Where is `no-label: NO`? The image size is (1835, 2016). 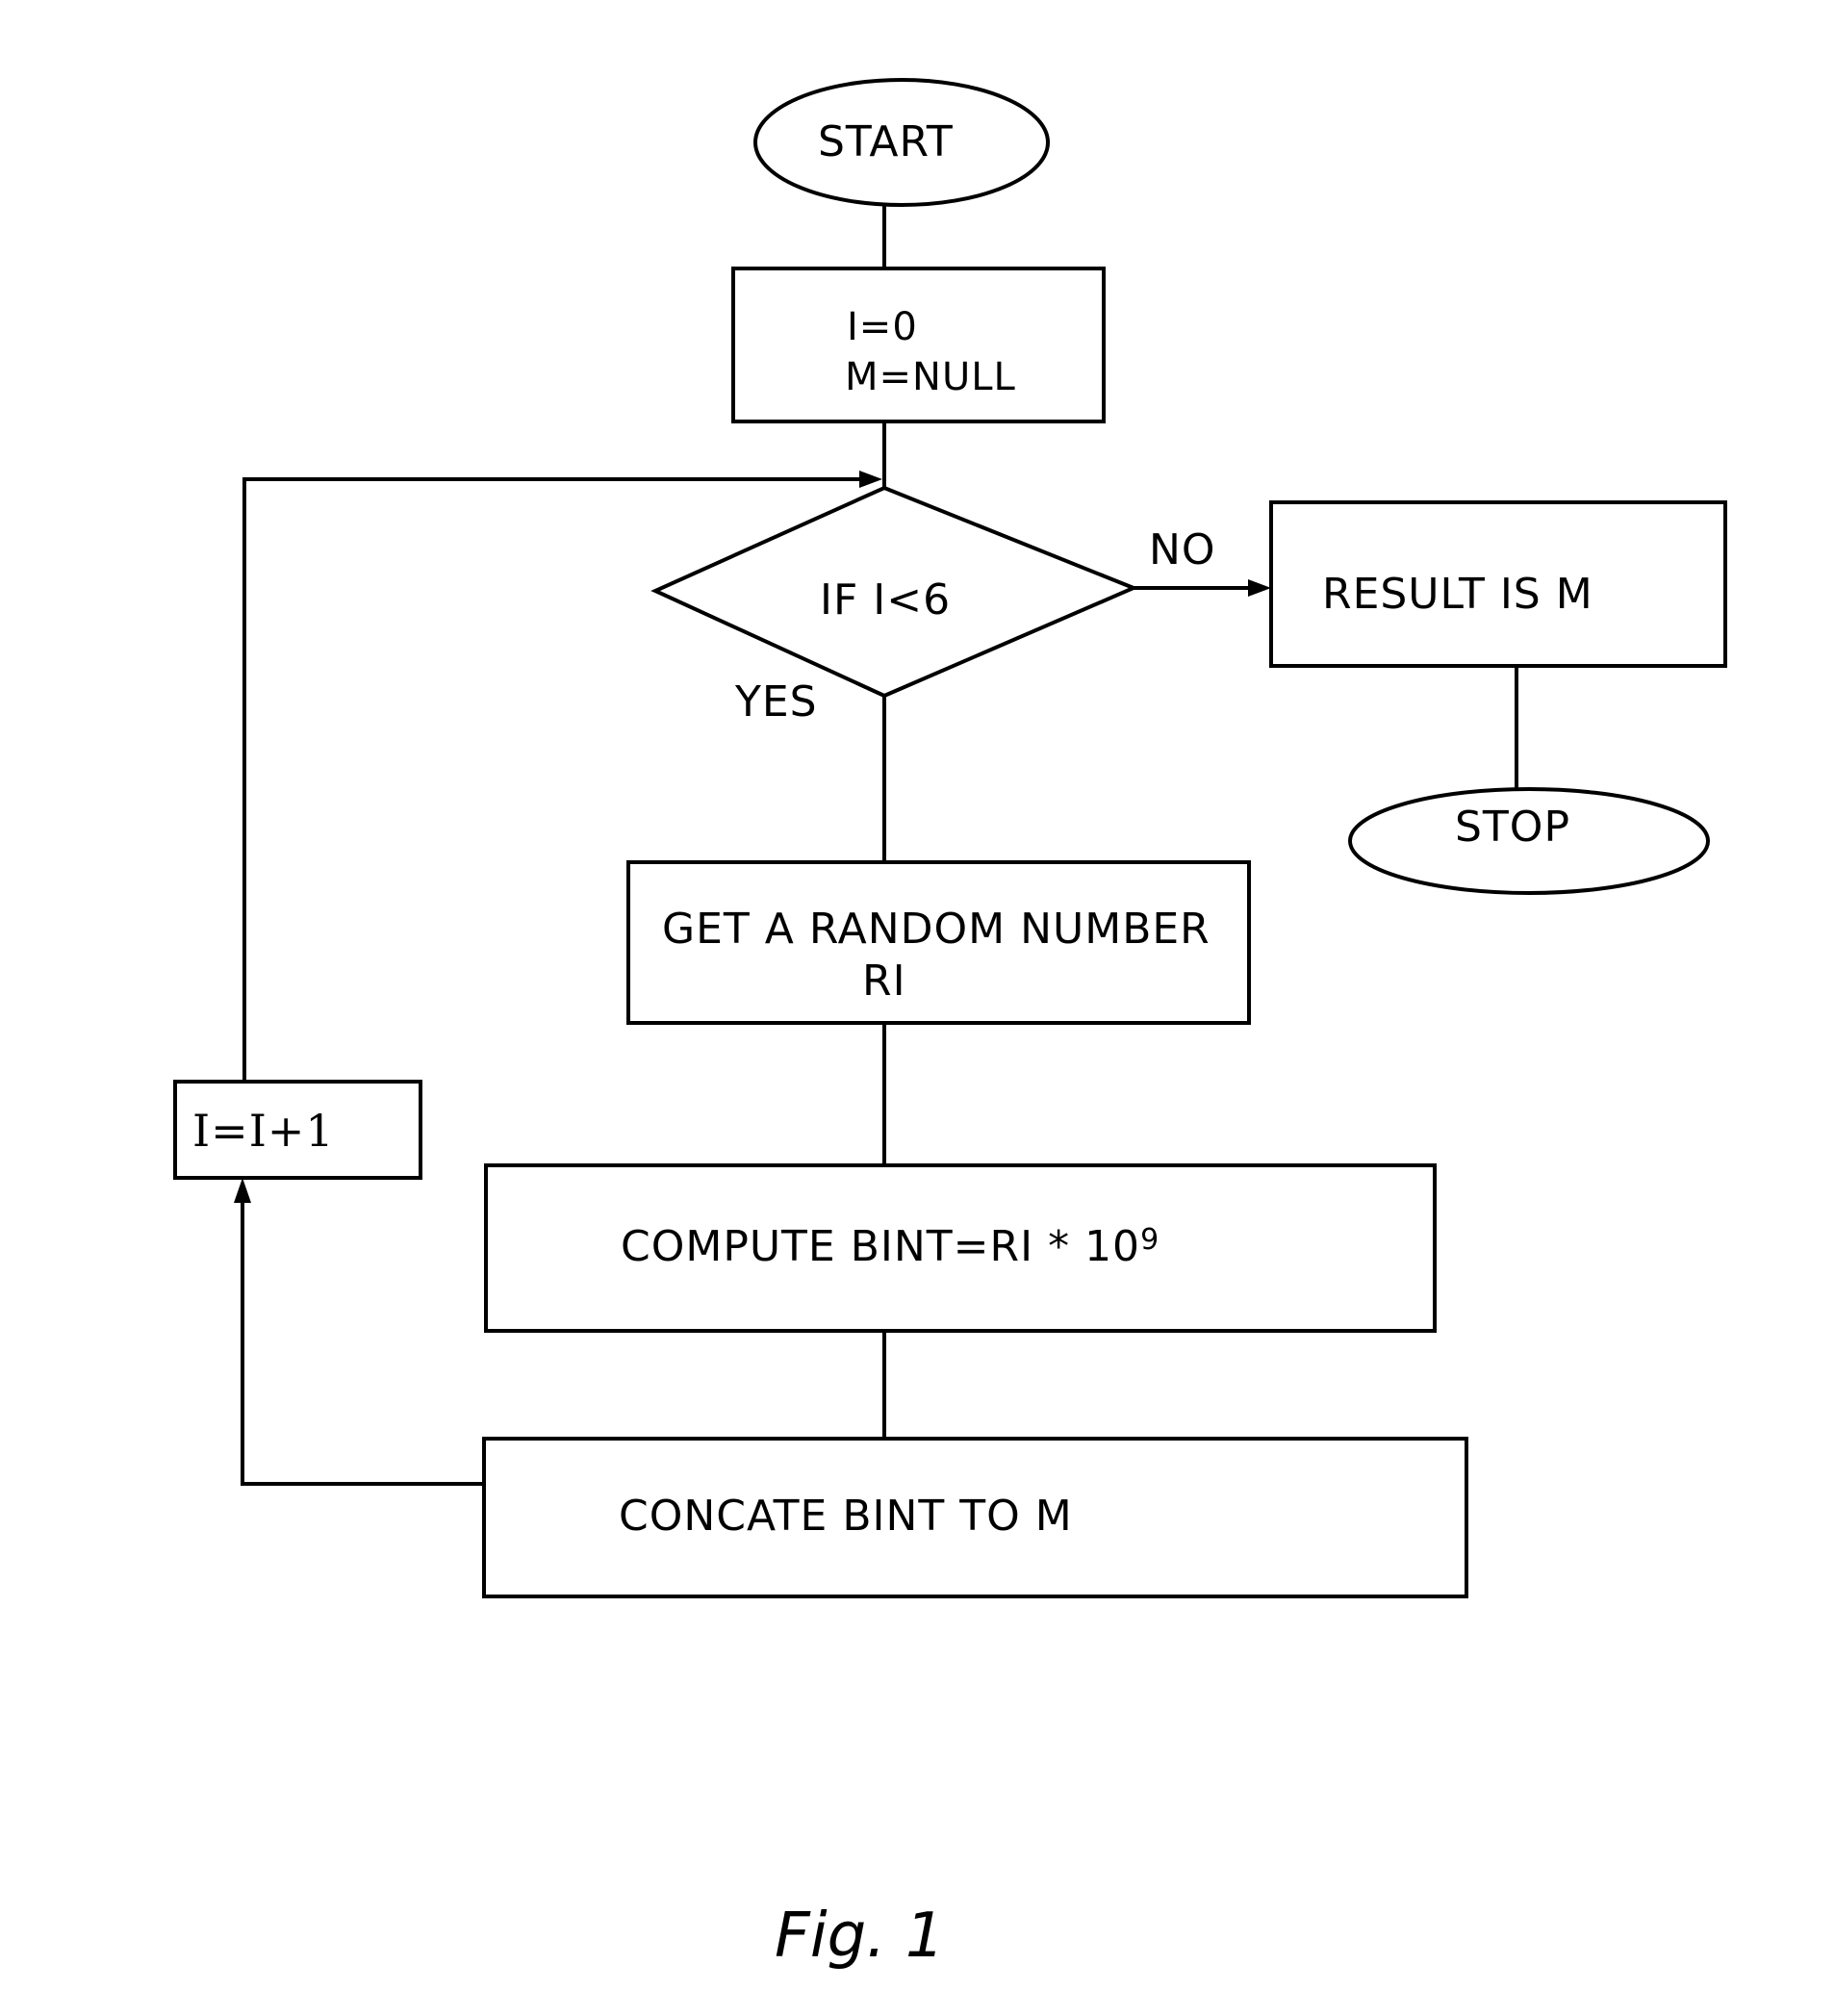
no-label: NO is located at coordinates (1182, 549).